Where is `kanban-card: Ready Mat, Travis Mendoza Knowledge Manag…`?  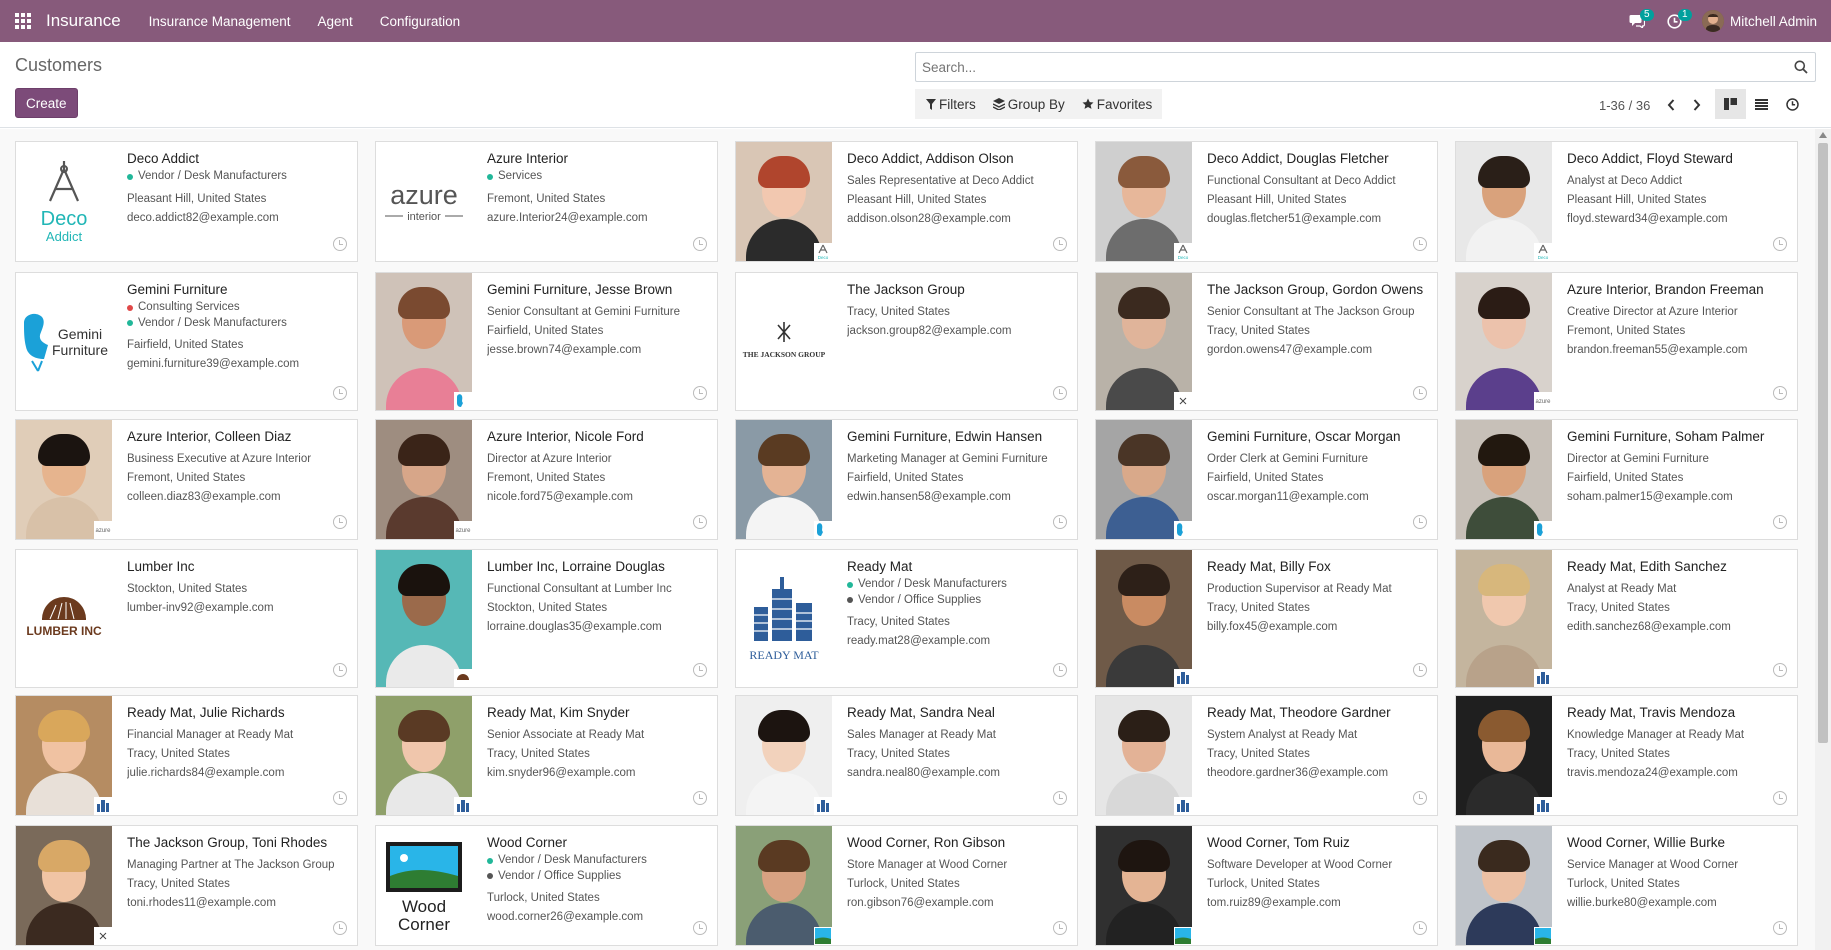 kanban-card: Ready Mat, Travis Mendoza Knowledge Manag… is located at coordinates (1626, 755).